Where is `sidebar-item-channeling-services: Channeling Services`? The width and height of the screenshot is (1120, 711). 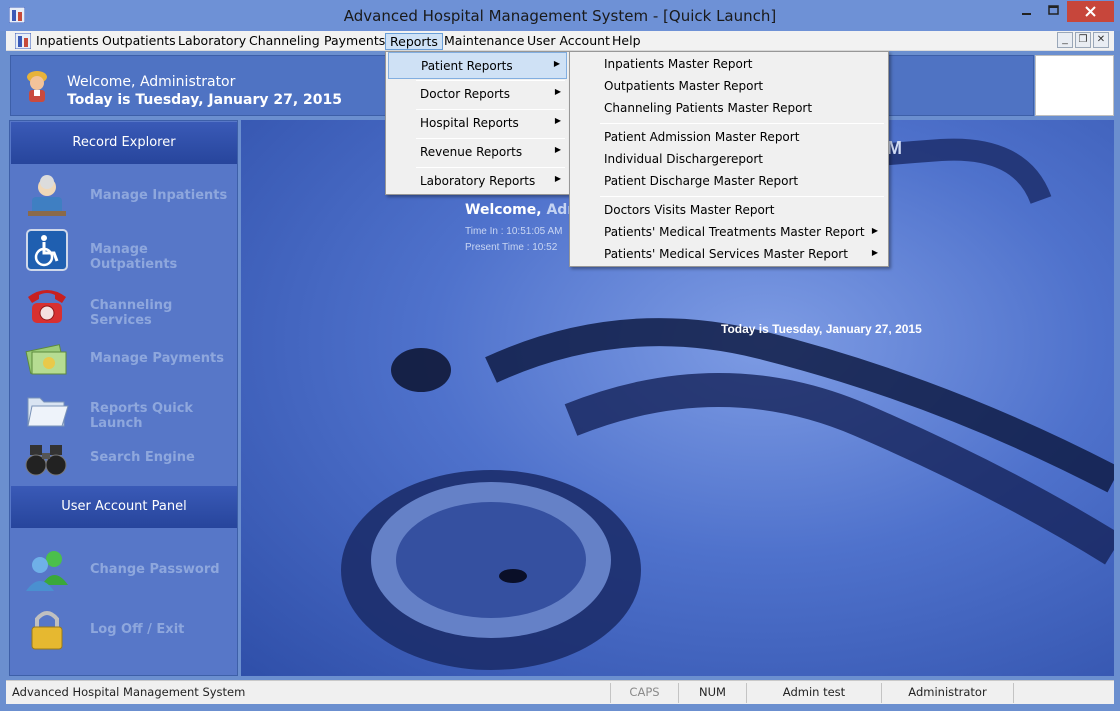
sidebar-item-channeling-services: Channeling Services is located at coordinates (129, 307).